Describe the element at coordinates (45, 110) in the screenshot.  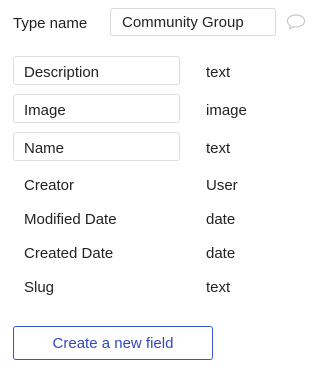
I see `field-name: Image` at that location.